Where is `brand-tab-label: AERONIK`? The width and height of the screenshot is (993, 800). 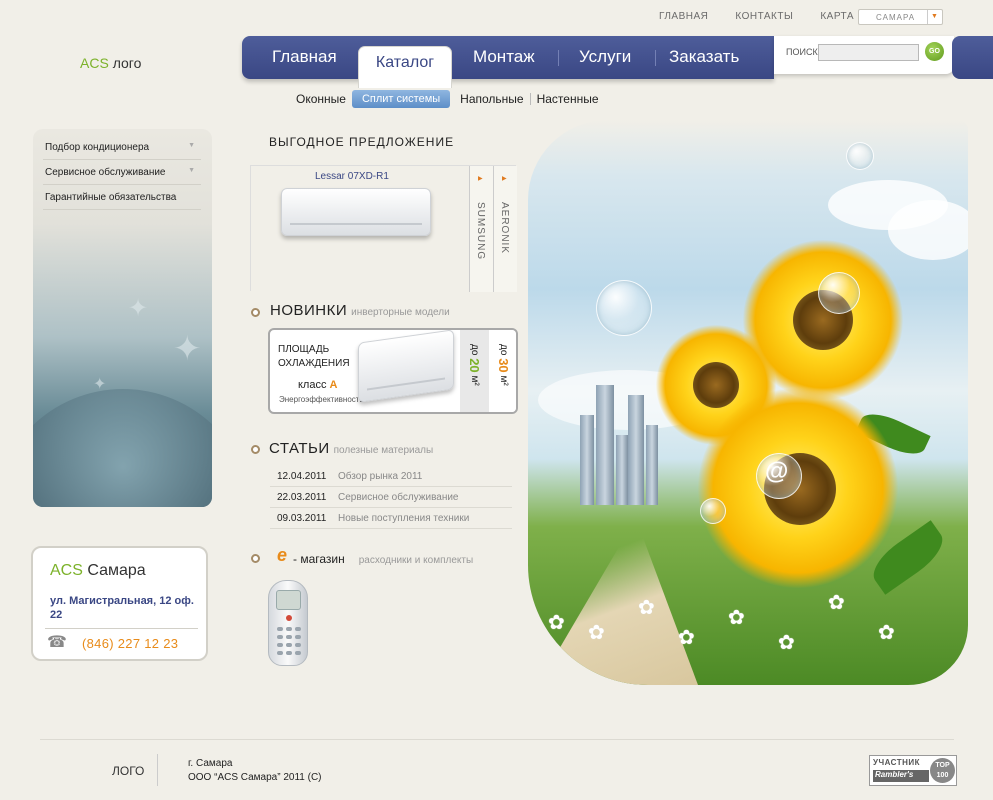 brand-tab-label: AERONIK is located at coordinates (504, 228).